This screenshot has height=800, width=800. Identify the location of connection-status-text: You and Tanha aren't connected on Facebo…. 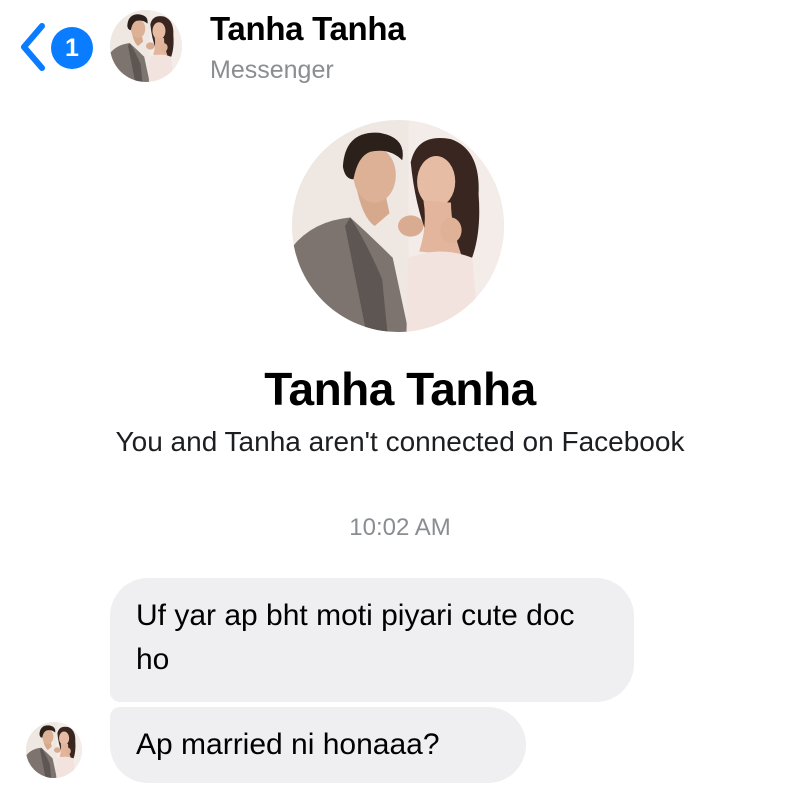
(400, 441).